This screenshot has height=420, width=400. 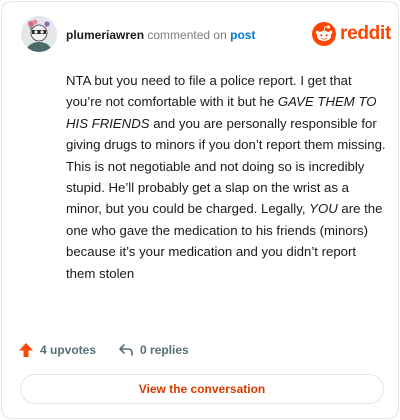 What do you see at coordinates (324, 34) in the screenshot?
I see `reddit-alien-icon` at bounding box center [324, 34].